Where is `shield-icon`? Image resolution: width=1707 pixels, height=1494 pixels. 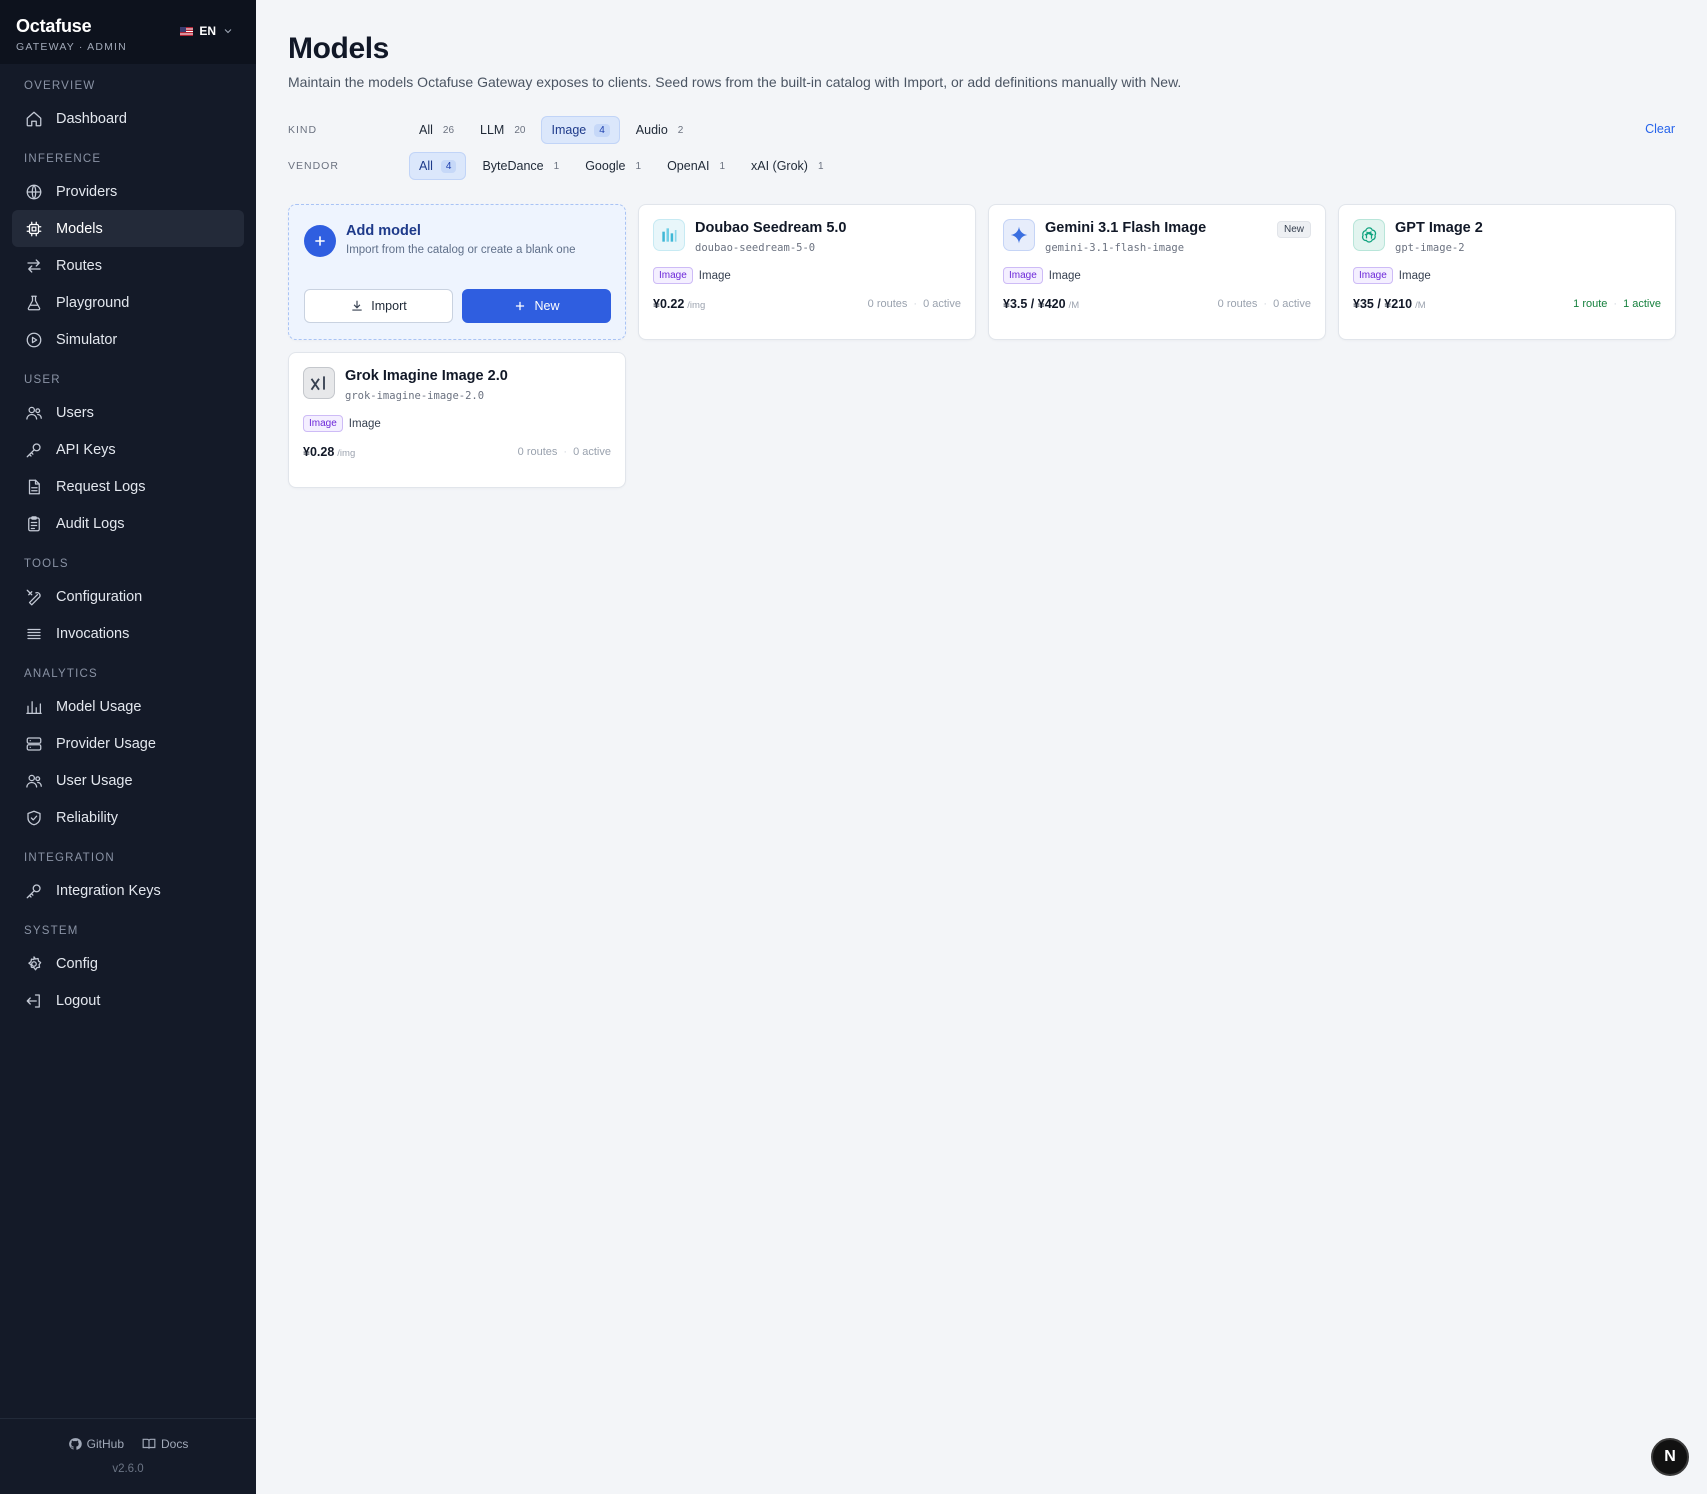 shield-icon is located at coordinates (34, 817).